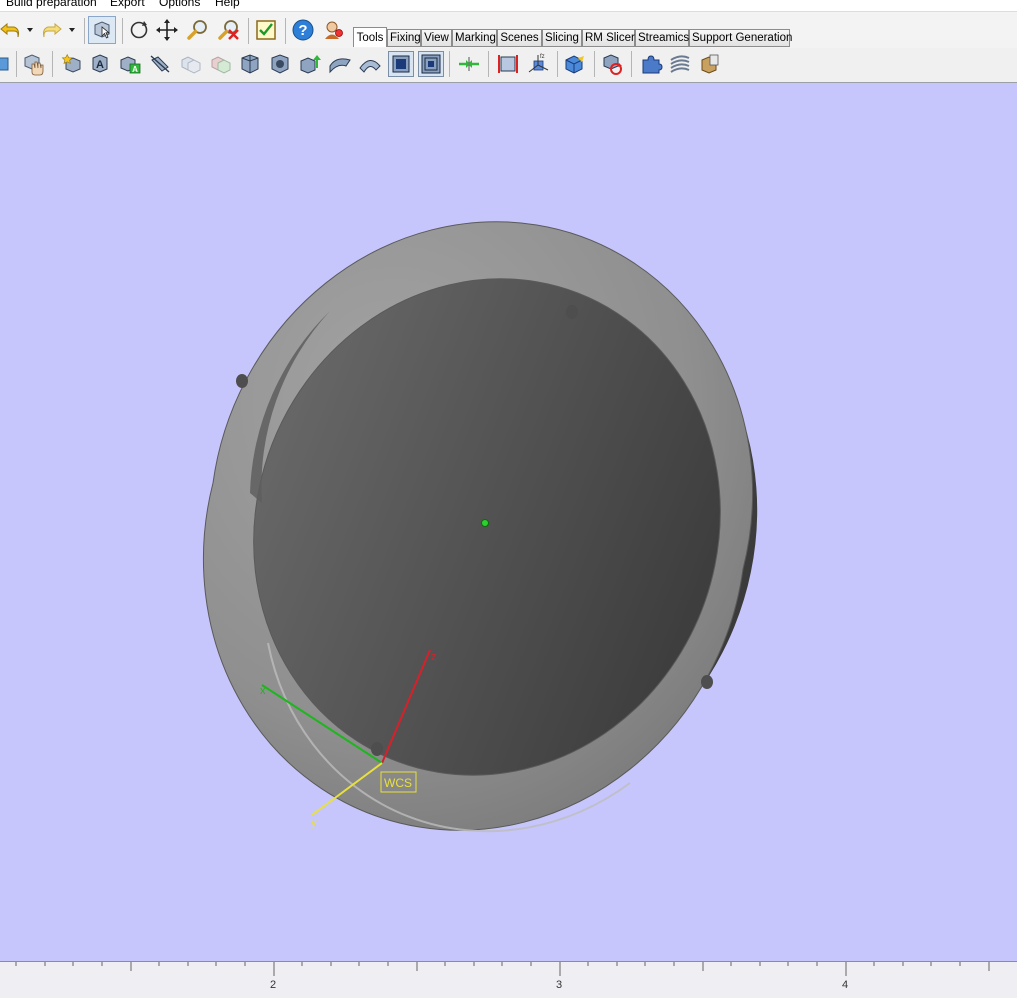 This screenshot has width=1017, height=998. Describe the element at coordinates (72, 64) in the screenshot. I see `new-part-icon` at that location.